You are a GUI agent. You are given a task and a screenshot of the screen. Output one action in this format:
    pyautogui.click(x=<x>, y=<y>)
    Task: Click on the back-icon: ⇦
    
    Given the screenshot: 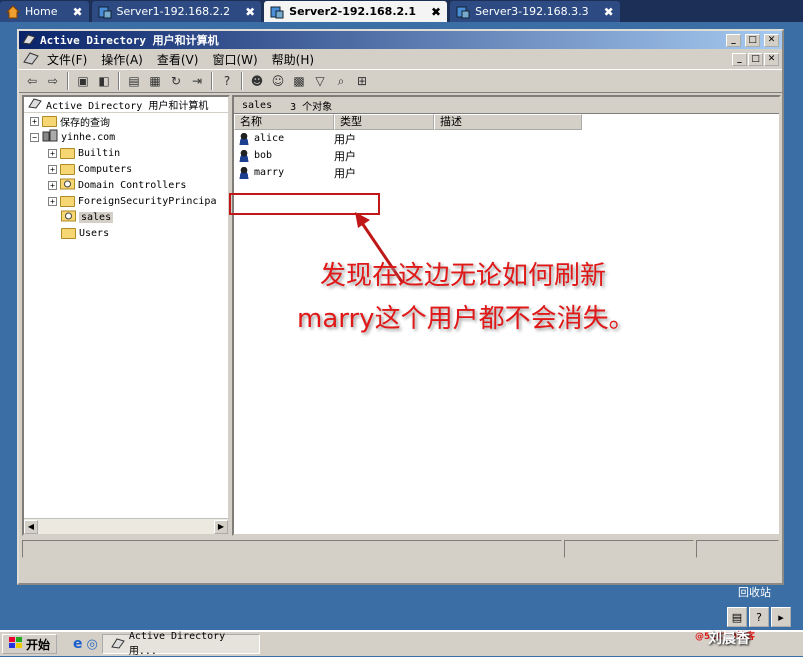 What is the action you would take?
    pyautogui.click(x=32, y=81)
    